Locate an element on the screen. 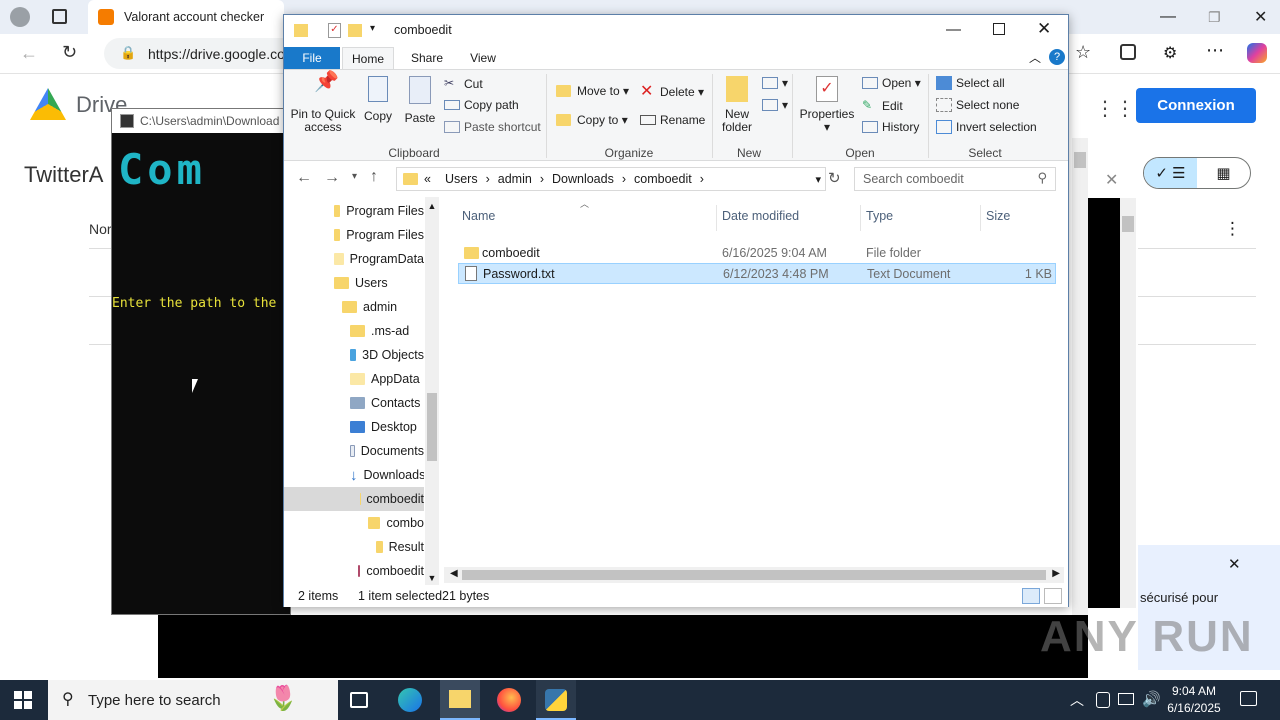 The width and height of the screenshot is (1280, 720). nav-item-3d-objects: 3D Objects is located at coordinates (354, 355).